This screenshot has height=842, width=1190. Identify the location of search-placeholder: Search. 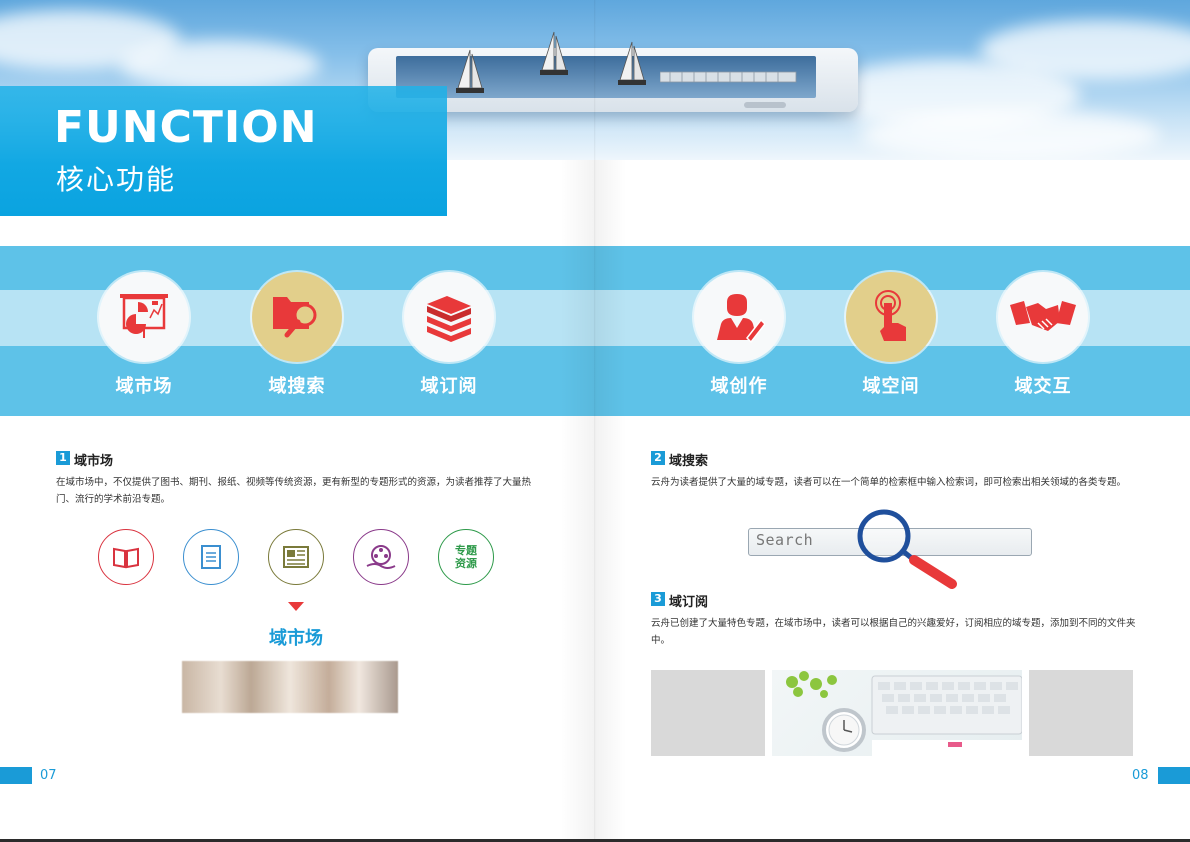
(785, 540).